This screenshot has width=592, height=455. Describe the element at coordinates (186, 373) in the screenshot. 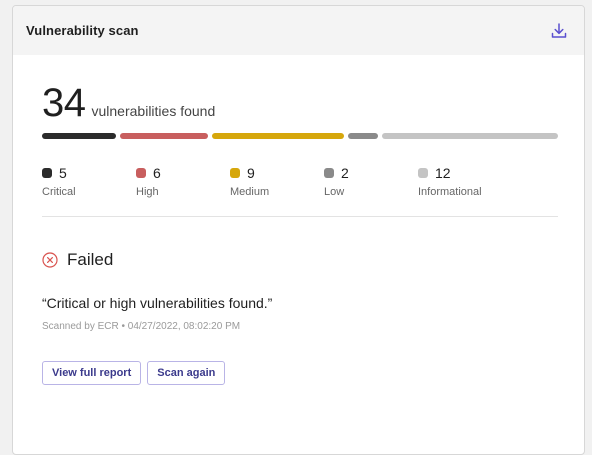

I see `scan-again-button: Scan again` at that location.